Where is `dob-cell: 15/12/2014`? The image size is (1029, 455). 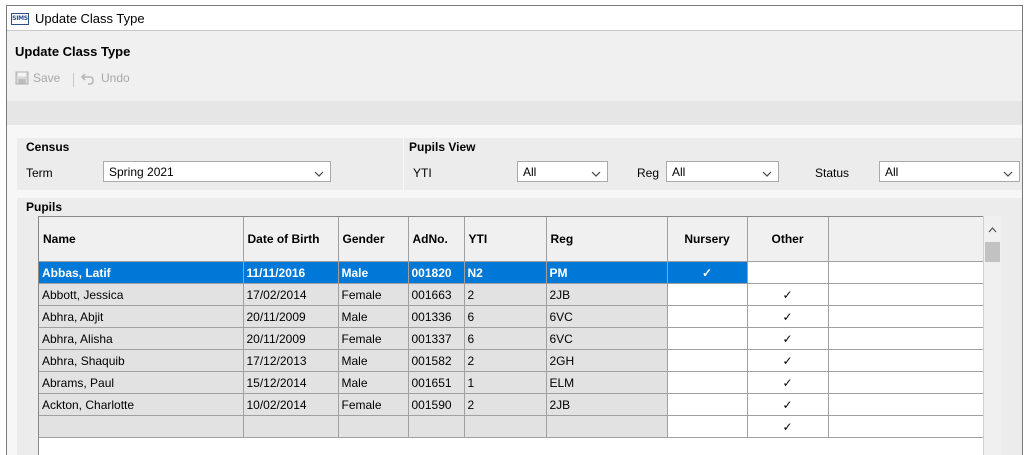
dob-cell: 15/12/2014 is located at coordinates (291, 382).